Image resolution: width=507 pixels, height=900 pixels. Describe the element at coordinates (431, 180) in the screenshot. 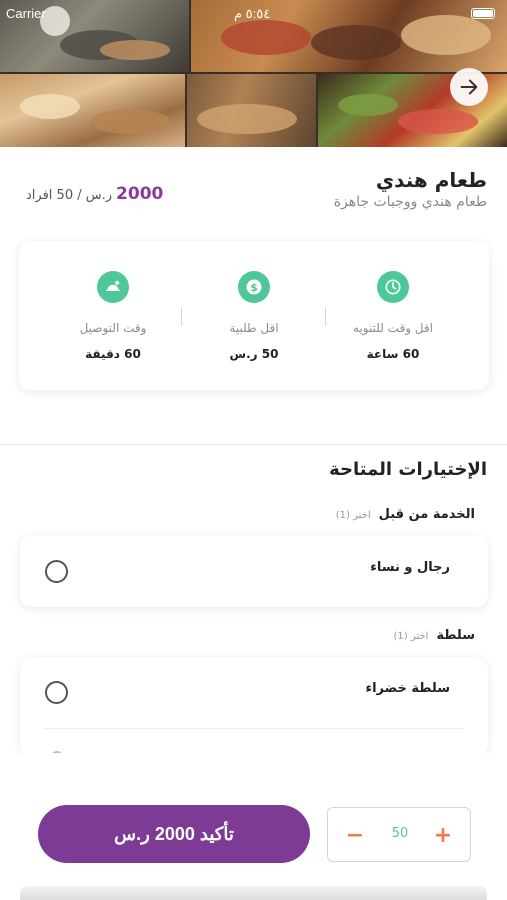

I see `product-title: طعام هندي` at that location.